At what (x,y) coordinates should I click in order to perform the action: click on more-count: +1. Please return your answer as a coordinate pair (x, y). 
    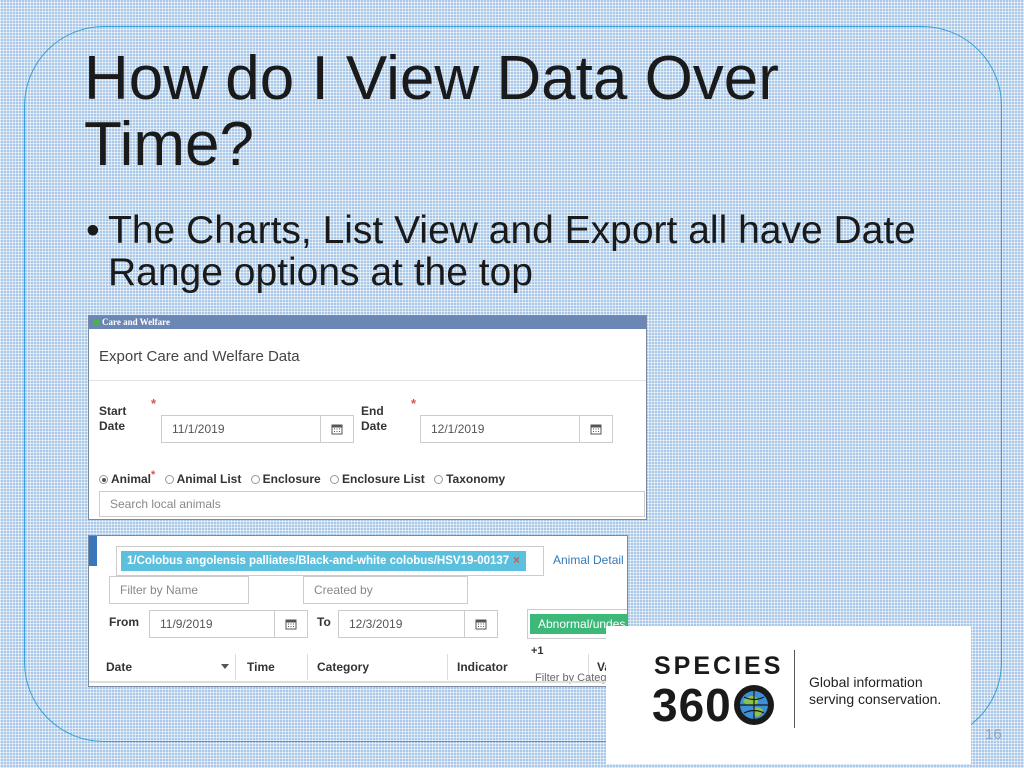
    Looking at the image, I should click on (537, 651).